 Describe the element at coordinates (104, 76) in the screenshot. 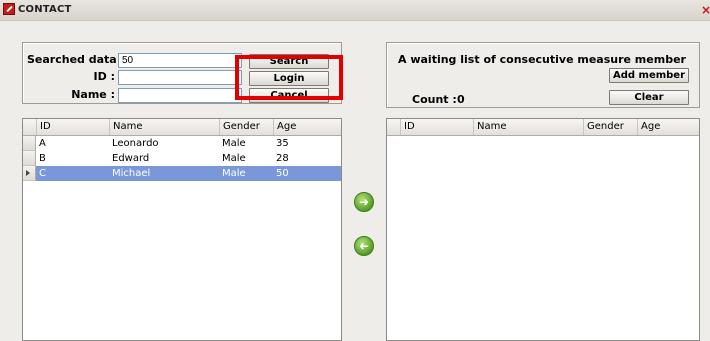

I see `id-label: ID :` at that location.